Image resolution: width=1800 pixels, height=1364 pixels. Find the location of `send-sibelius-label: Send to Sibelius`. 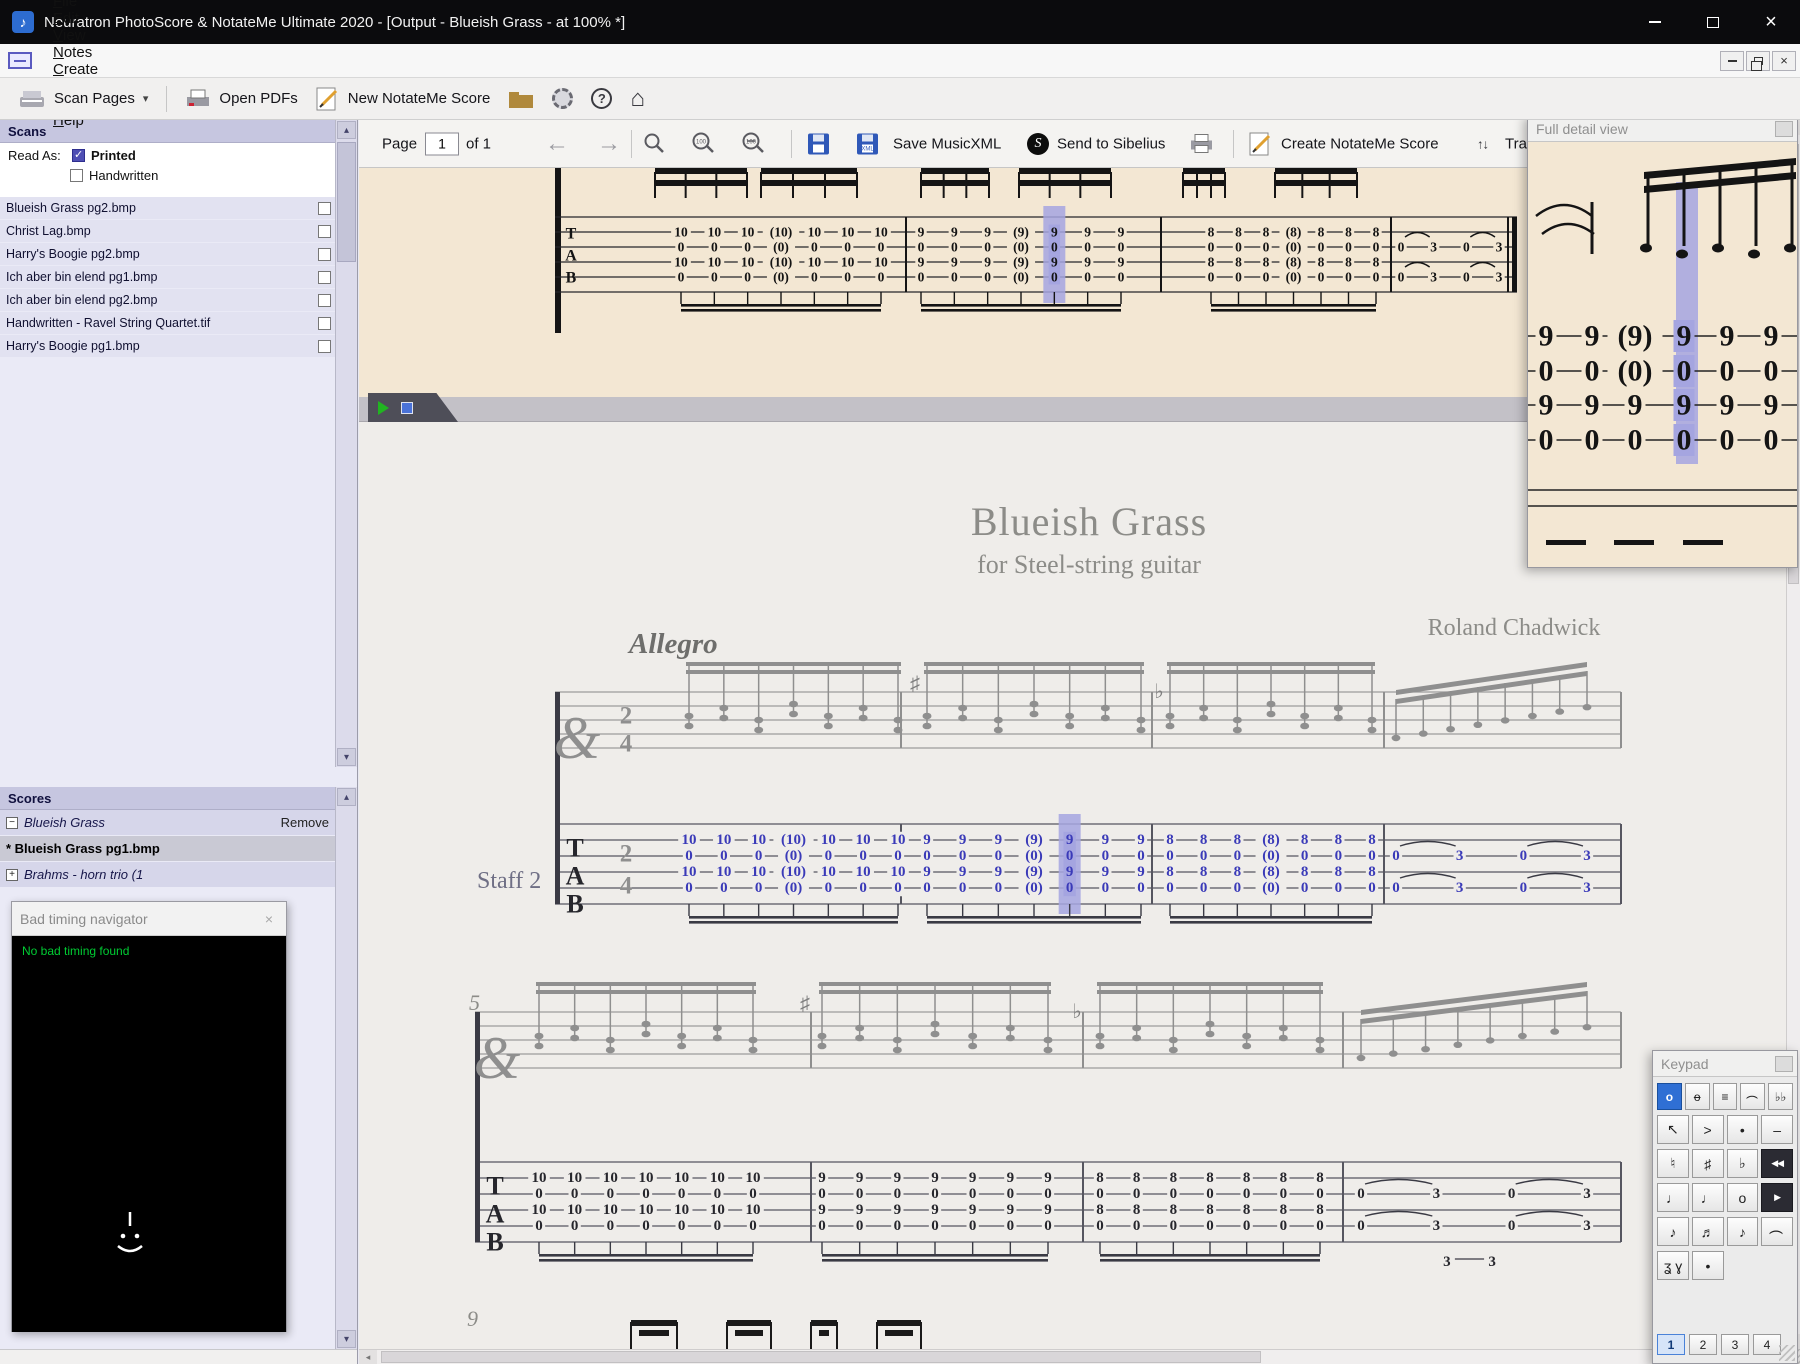

send-sibelius-label: Send to Sibelius is located at coordinates (1111, 143).